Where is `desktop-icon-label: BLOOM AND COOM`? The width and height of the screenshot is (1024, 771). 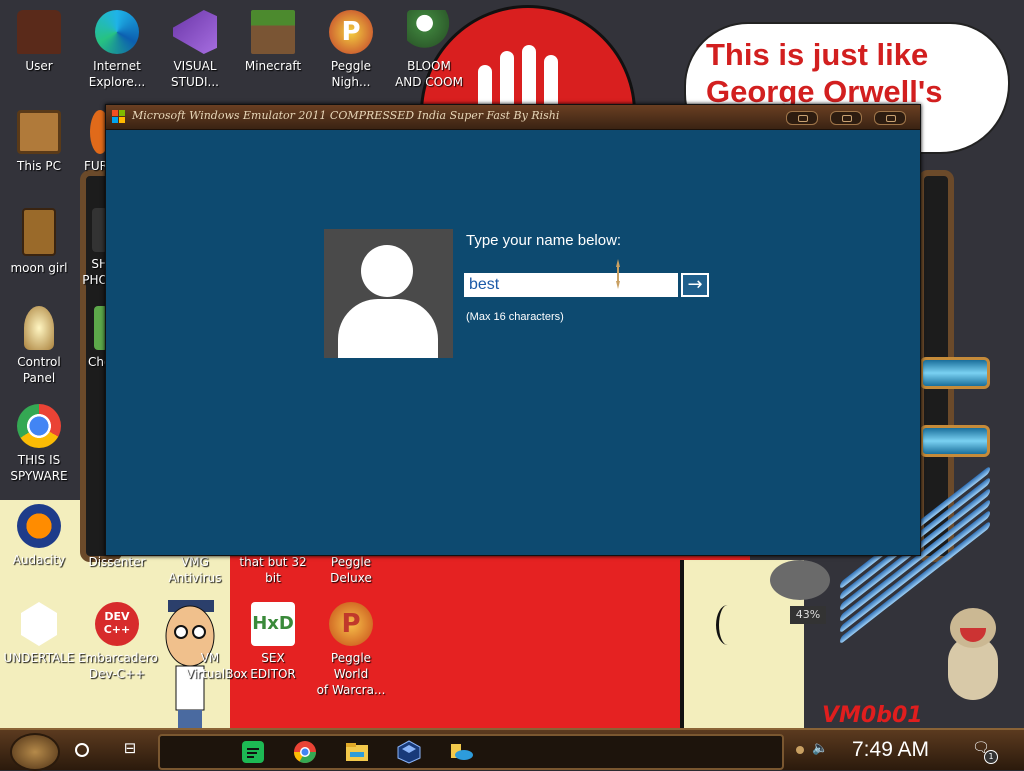
desktop-icon-label: BLOOM AND COOM is located at coordinates (429, 74).